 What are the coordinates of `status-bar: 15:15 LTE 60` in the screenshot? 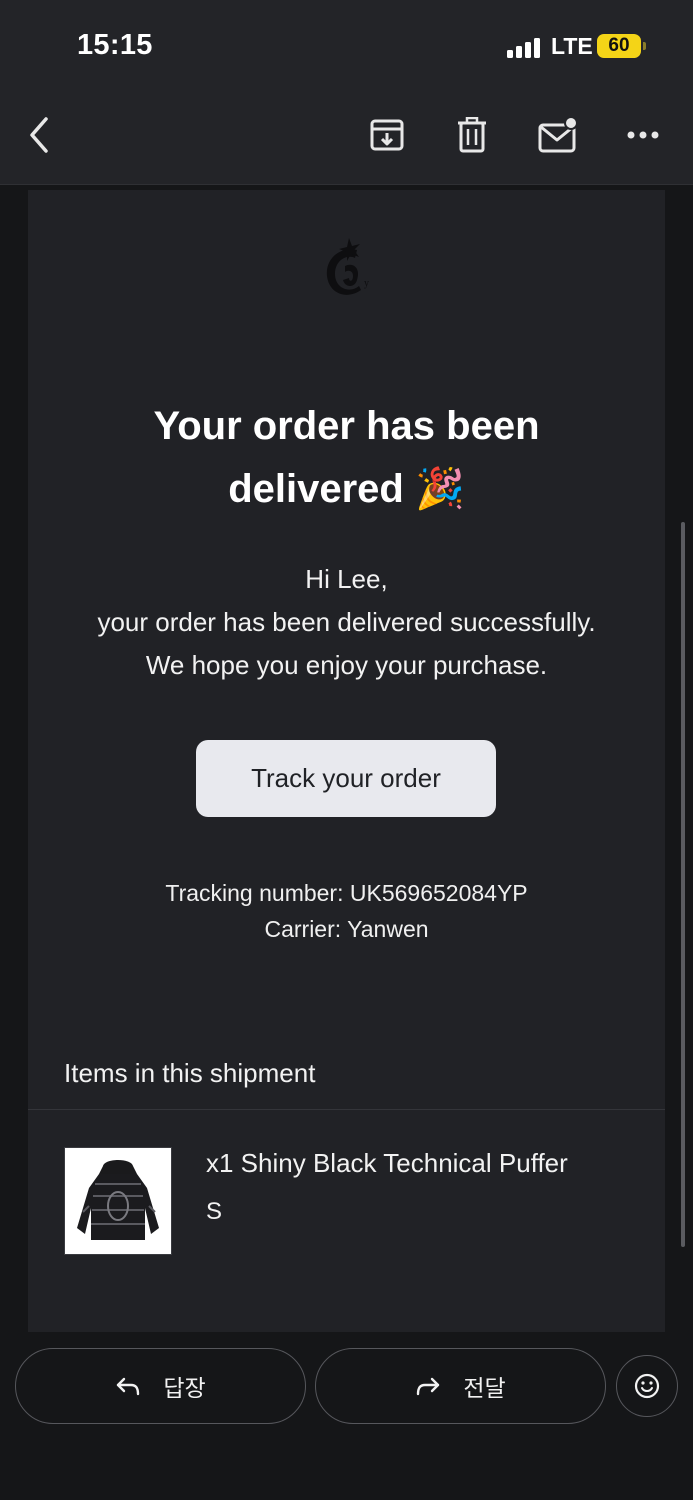 It's located at (346, 46).